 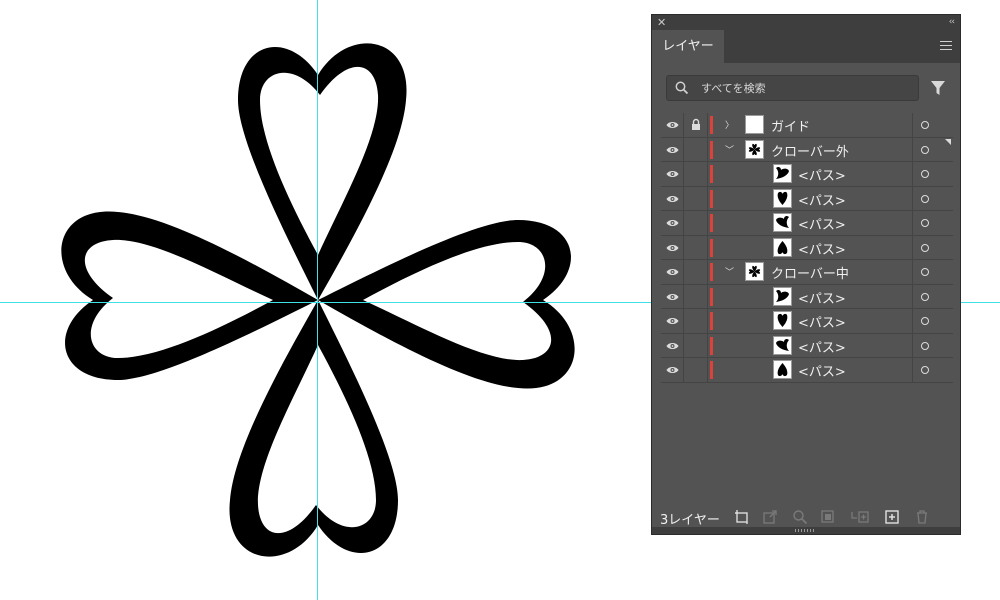 I want to click on close-icon: ✕, so click(x=661, y=22).